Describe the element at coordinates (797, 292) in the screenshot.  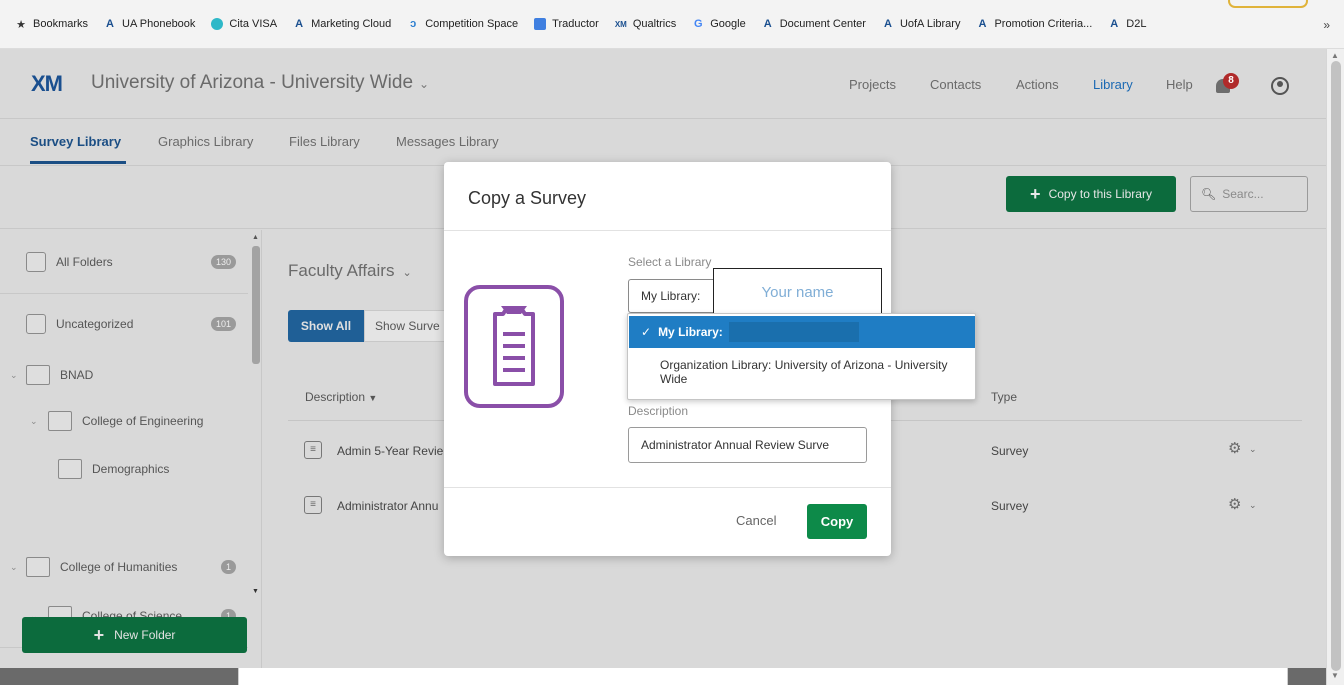
I see `name-overlay-box: Your name` at that location.